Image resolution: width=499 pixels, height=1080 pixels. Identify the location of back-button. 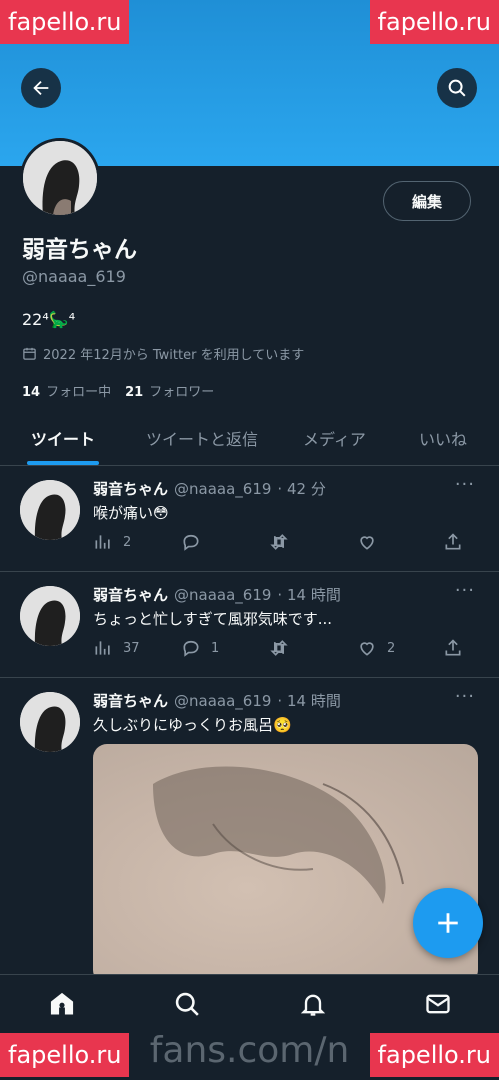
(41, 88).